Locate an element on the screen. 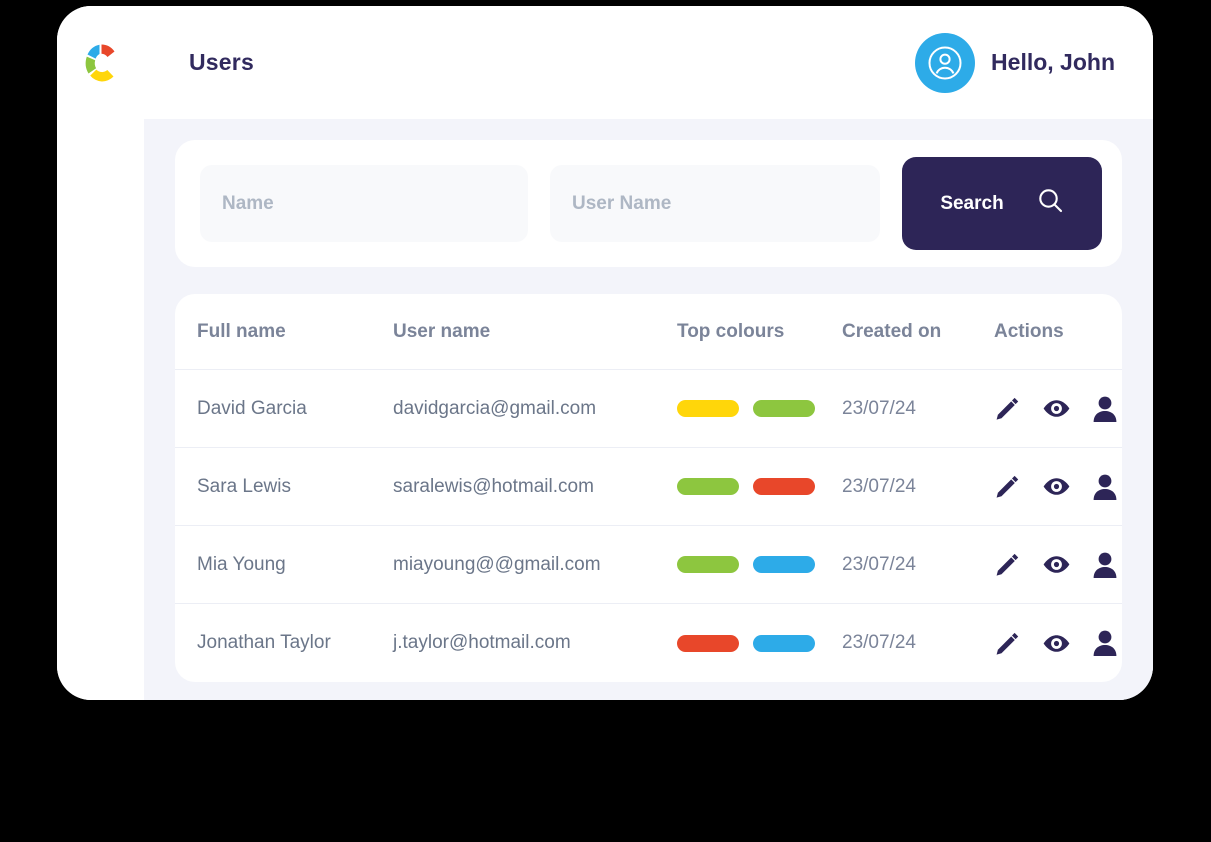 This screenshot has height=842, width=1211. top-header-bar: Users Hello, John is located at coordinates (648, 62).